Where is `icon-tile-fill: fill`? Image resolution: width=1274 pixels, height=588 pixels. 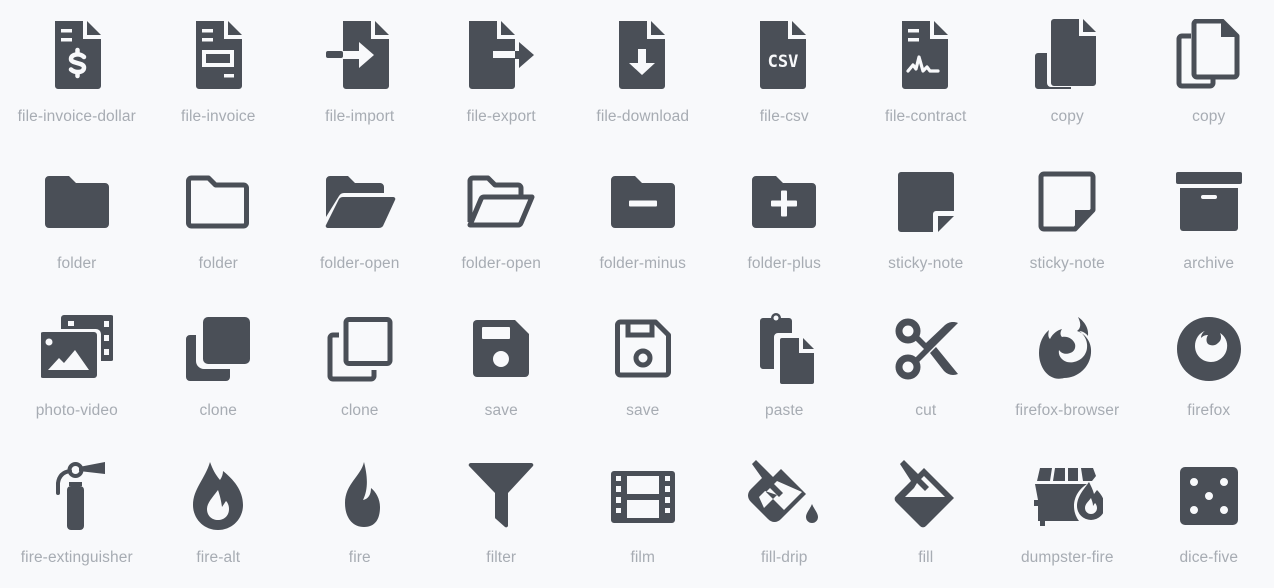 icon-tile-fill: fill is located at coordinates (926, 514).